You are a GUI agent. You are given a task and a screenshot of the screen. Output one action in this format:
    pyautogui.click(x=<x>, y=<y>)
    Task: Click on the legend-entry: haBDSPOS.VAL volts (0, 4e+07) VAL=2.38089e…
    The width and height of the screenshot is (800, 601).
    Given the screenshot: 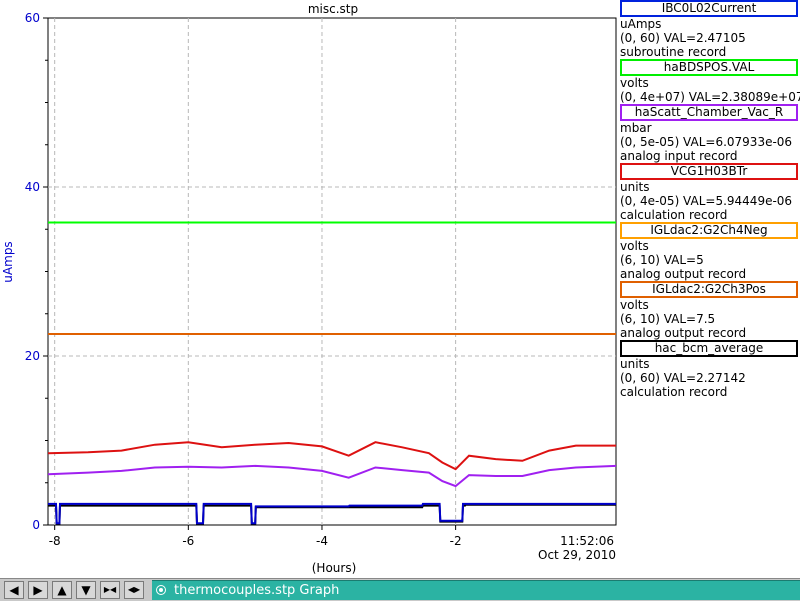 What is the action you would take?
    pyautogui.click(x=710, y=81)
    